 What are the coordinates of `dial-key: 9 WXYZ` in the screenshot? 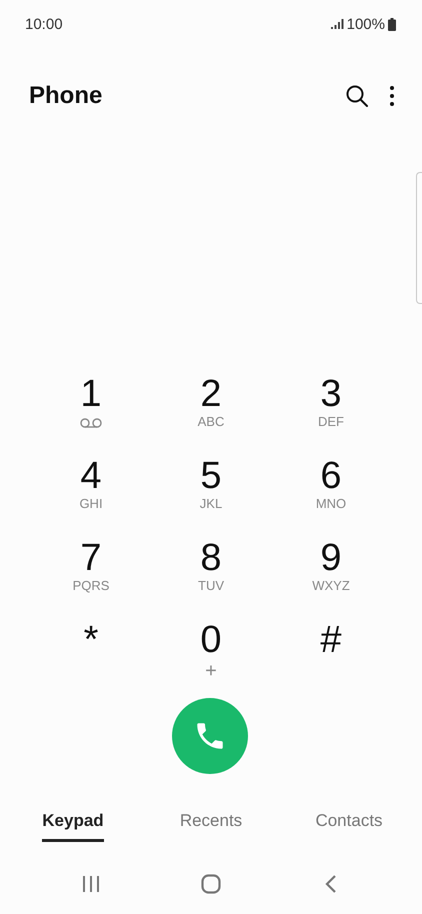 It's located at (331, 571).